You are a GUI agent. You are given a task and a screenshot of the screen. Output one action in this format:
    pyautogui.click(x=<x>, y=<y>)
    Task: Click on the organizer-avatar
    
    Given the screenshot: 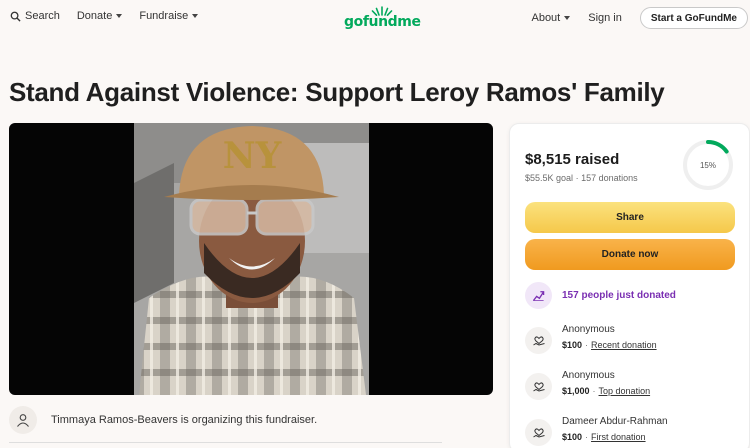 What is the action you would take?
    pyautogui.click(x=23, y=420)
    